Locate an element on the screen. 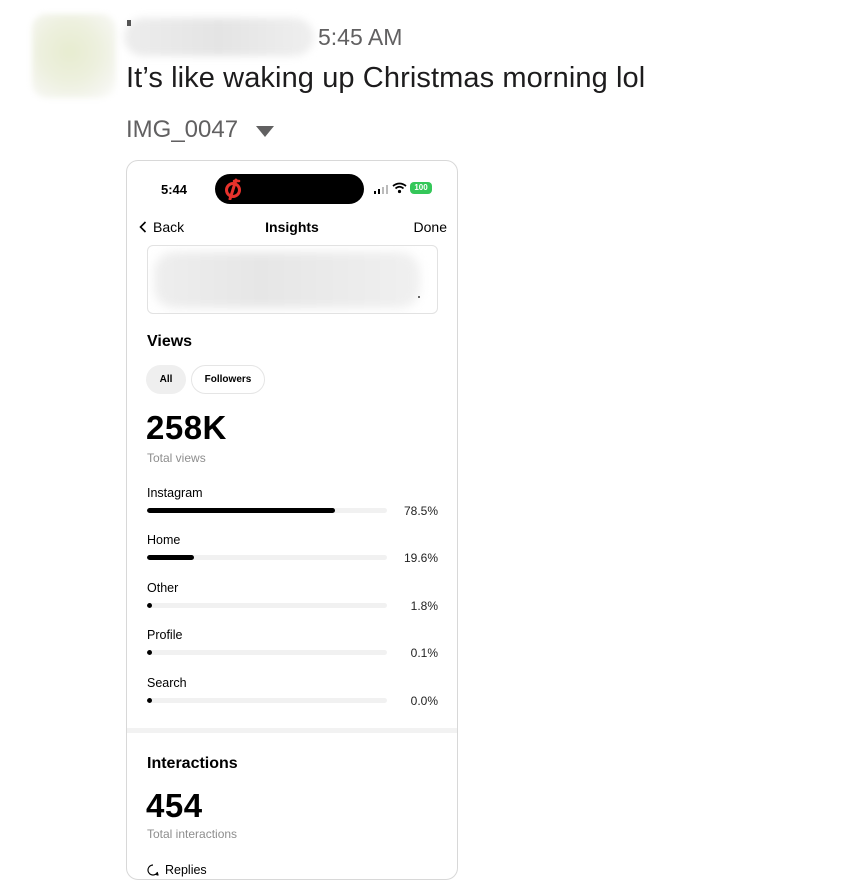 This screenshot has height=894, width=854. total-interactions-label: Total interactions is located at coordinates (192, 834).